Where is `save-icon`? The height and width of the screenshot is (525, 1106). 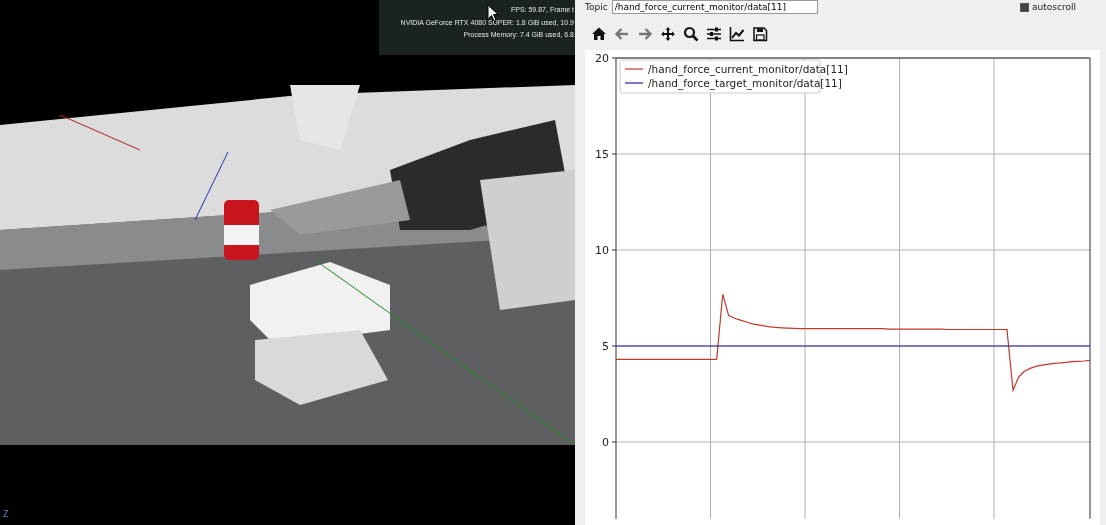 save-icon is located at coordinates (760, 34).